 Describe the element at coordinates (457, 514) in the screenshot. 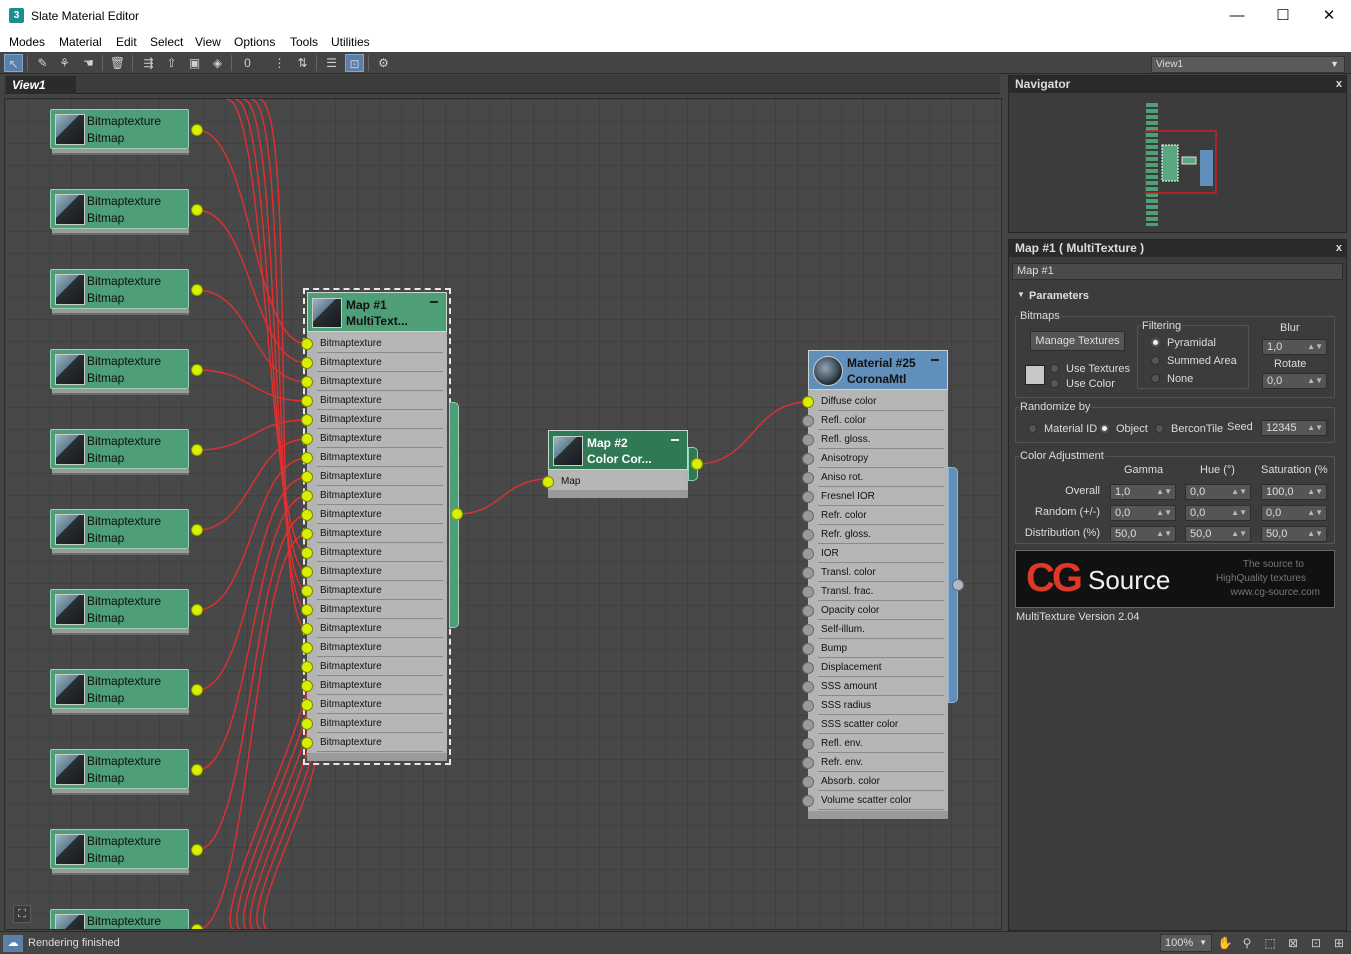

I see `multitexture-output-socket` at that location.